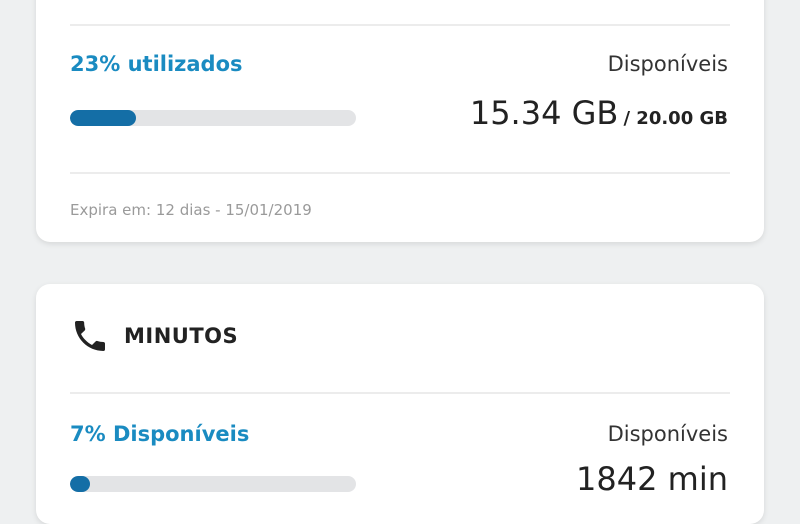  I want to click on phone-icon, so click(90, 336).